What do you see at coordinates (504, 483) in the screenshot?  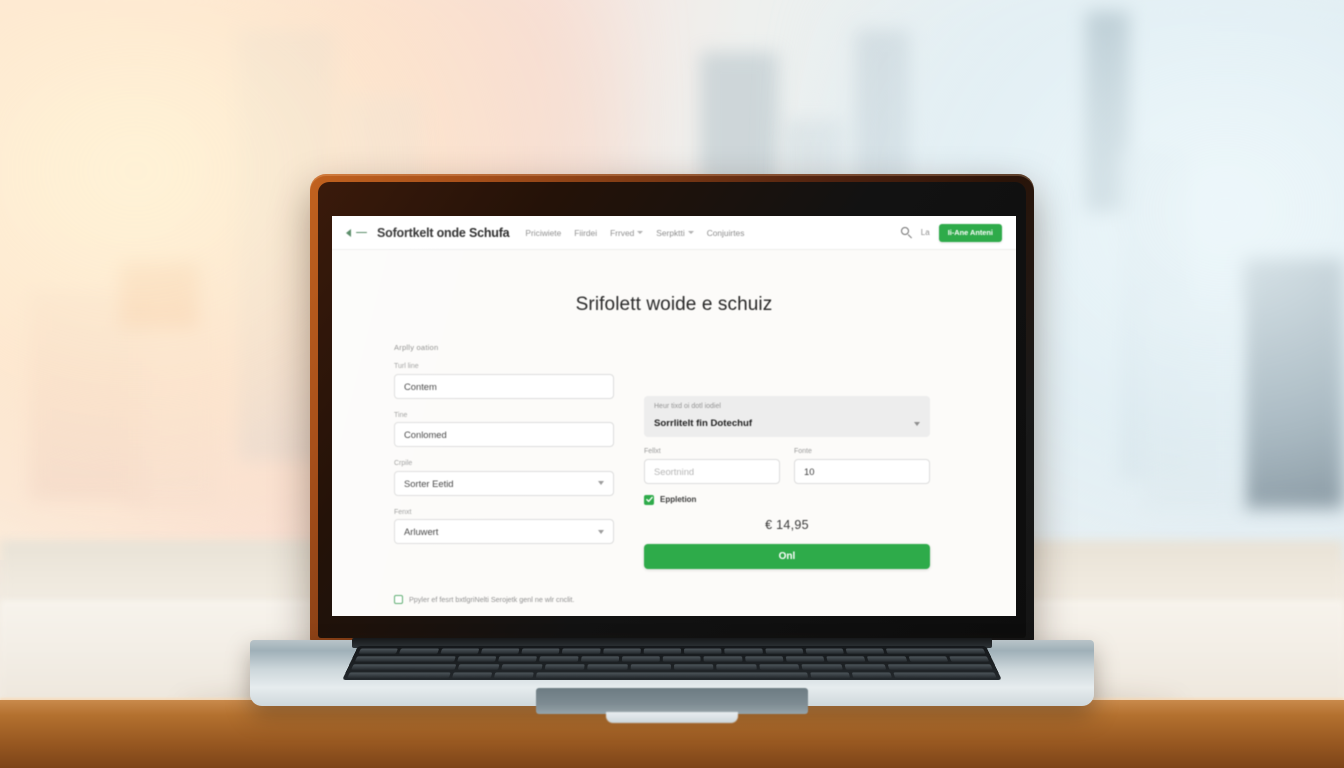 I see `select-crpile: Sorter Eetid` at bounding box center [504, 483].